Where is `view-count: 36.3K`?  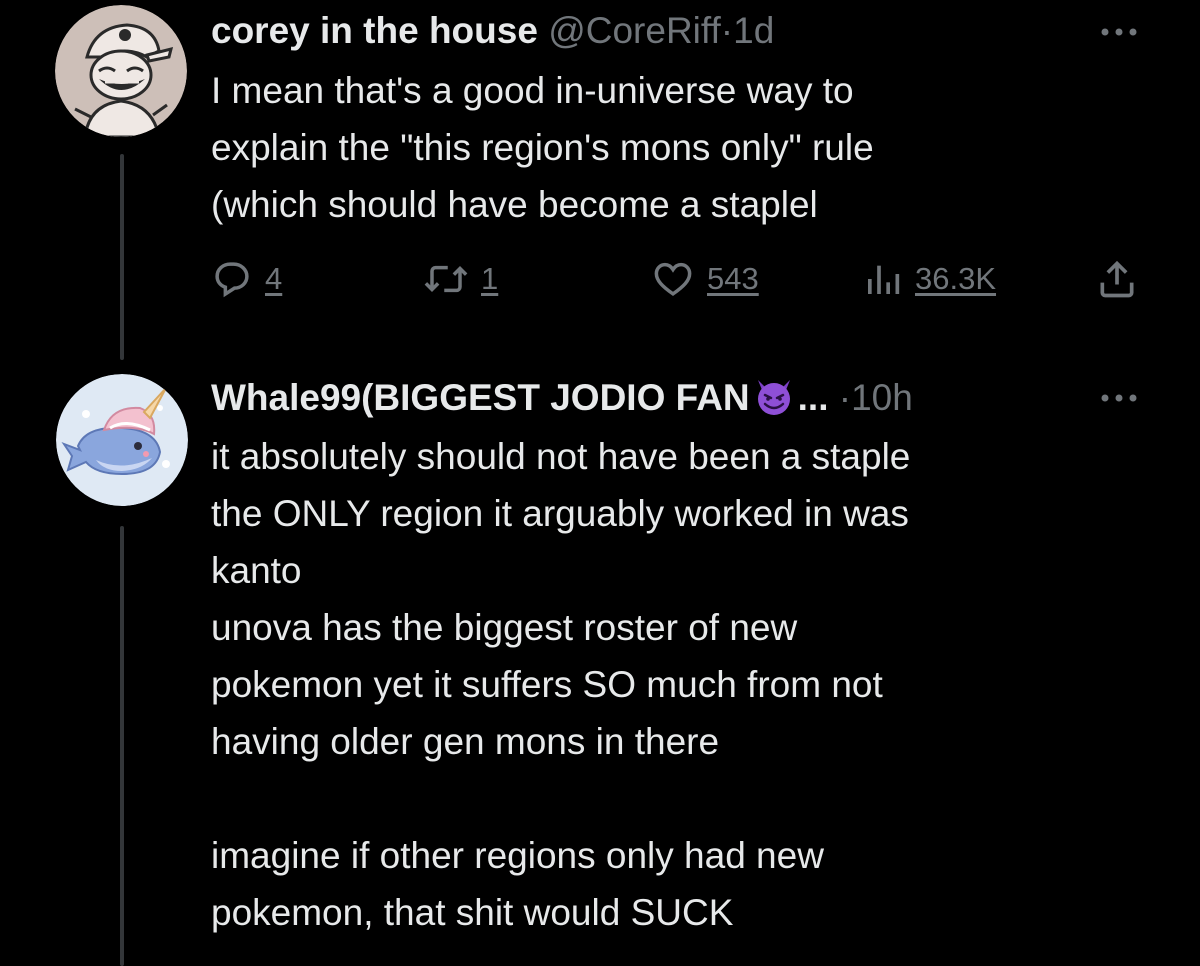 view-count: 36.3K is located at coordinates (956, 278).